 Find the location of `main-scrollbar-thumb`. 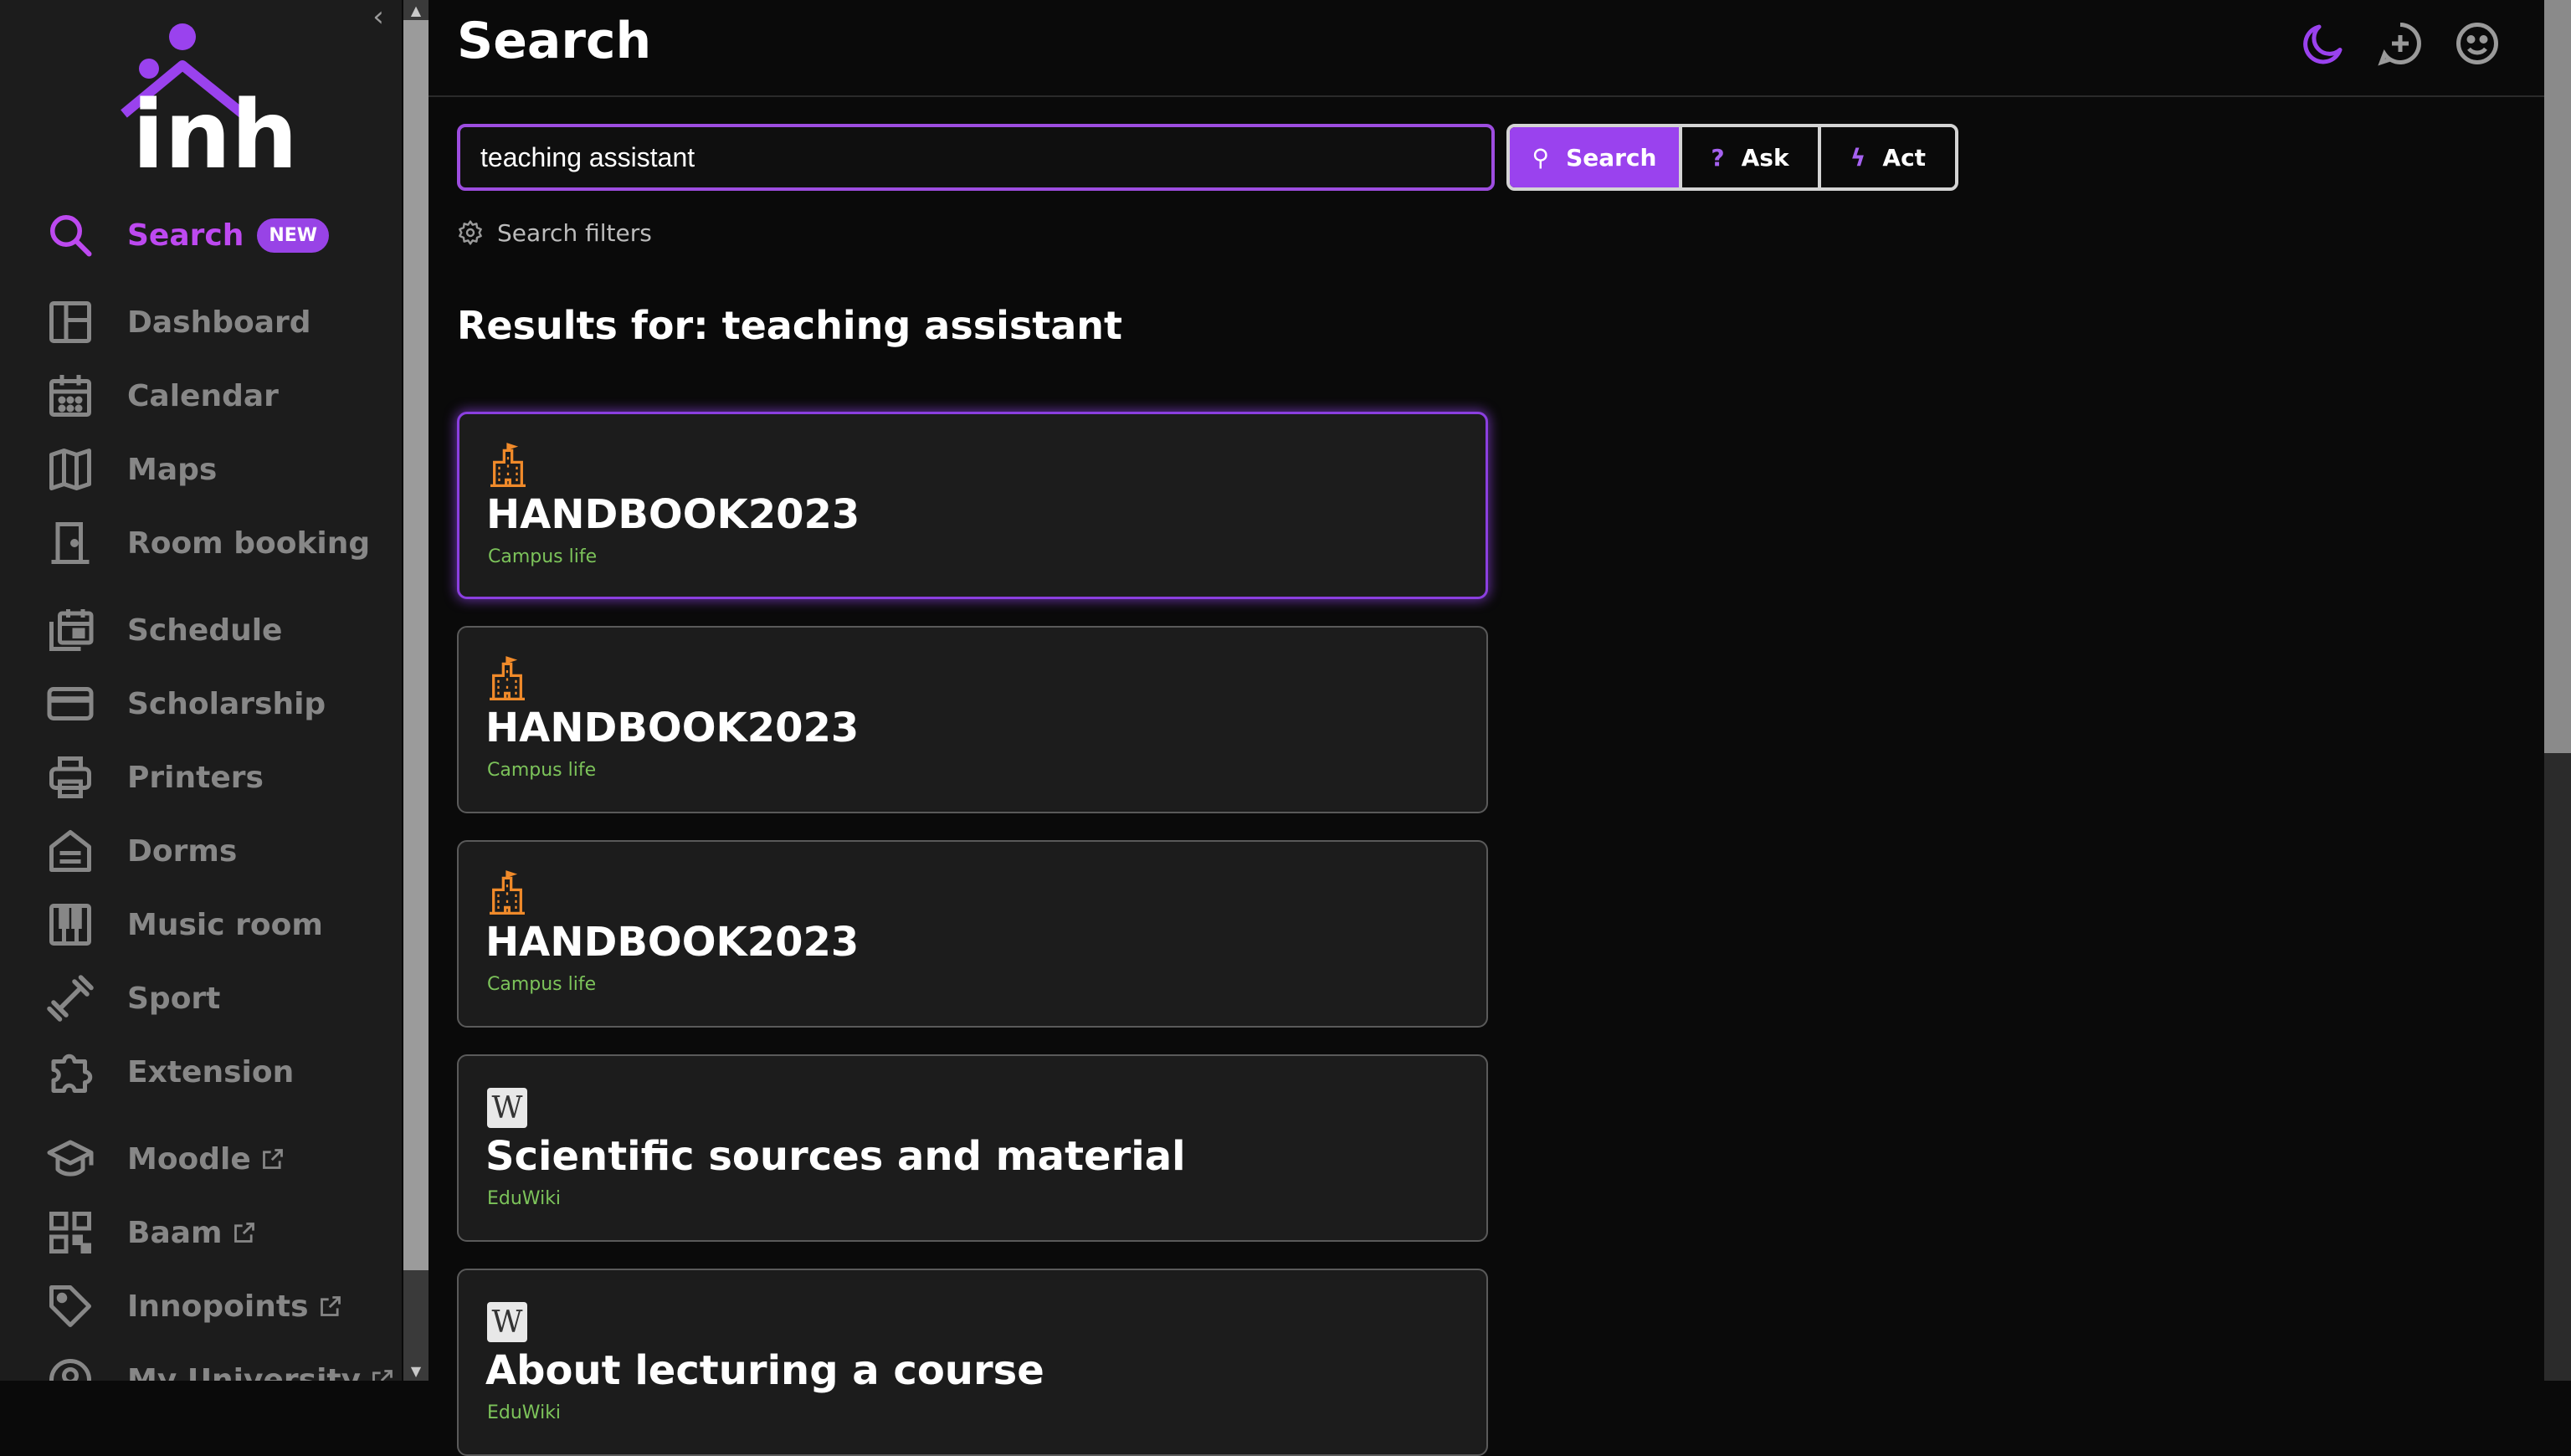

main-scrollbar-thumb is located at coordinates (2557, 376).